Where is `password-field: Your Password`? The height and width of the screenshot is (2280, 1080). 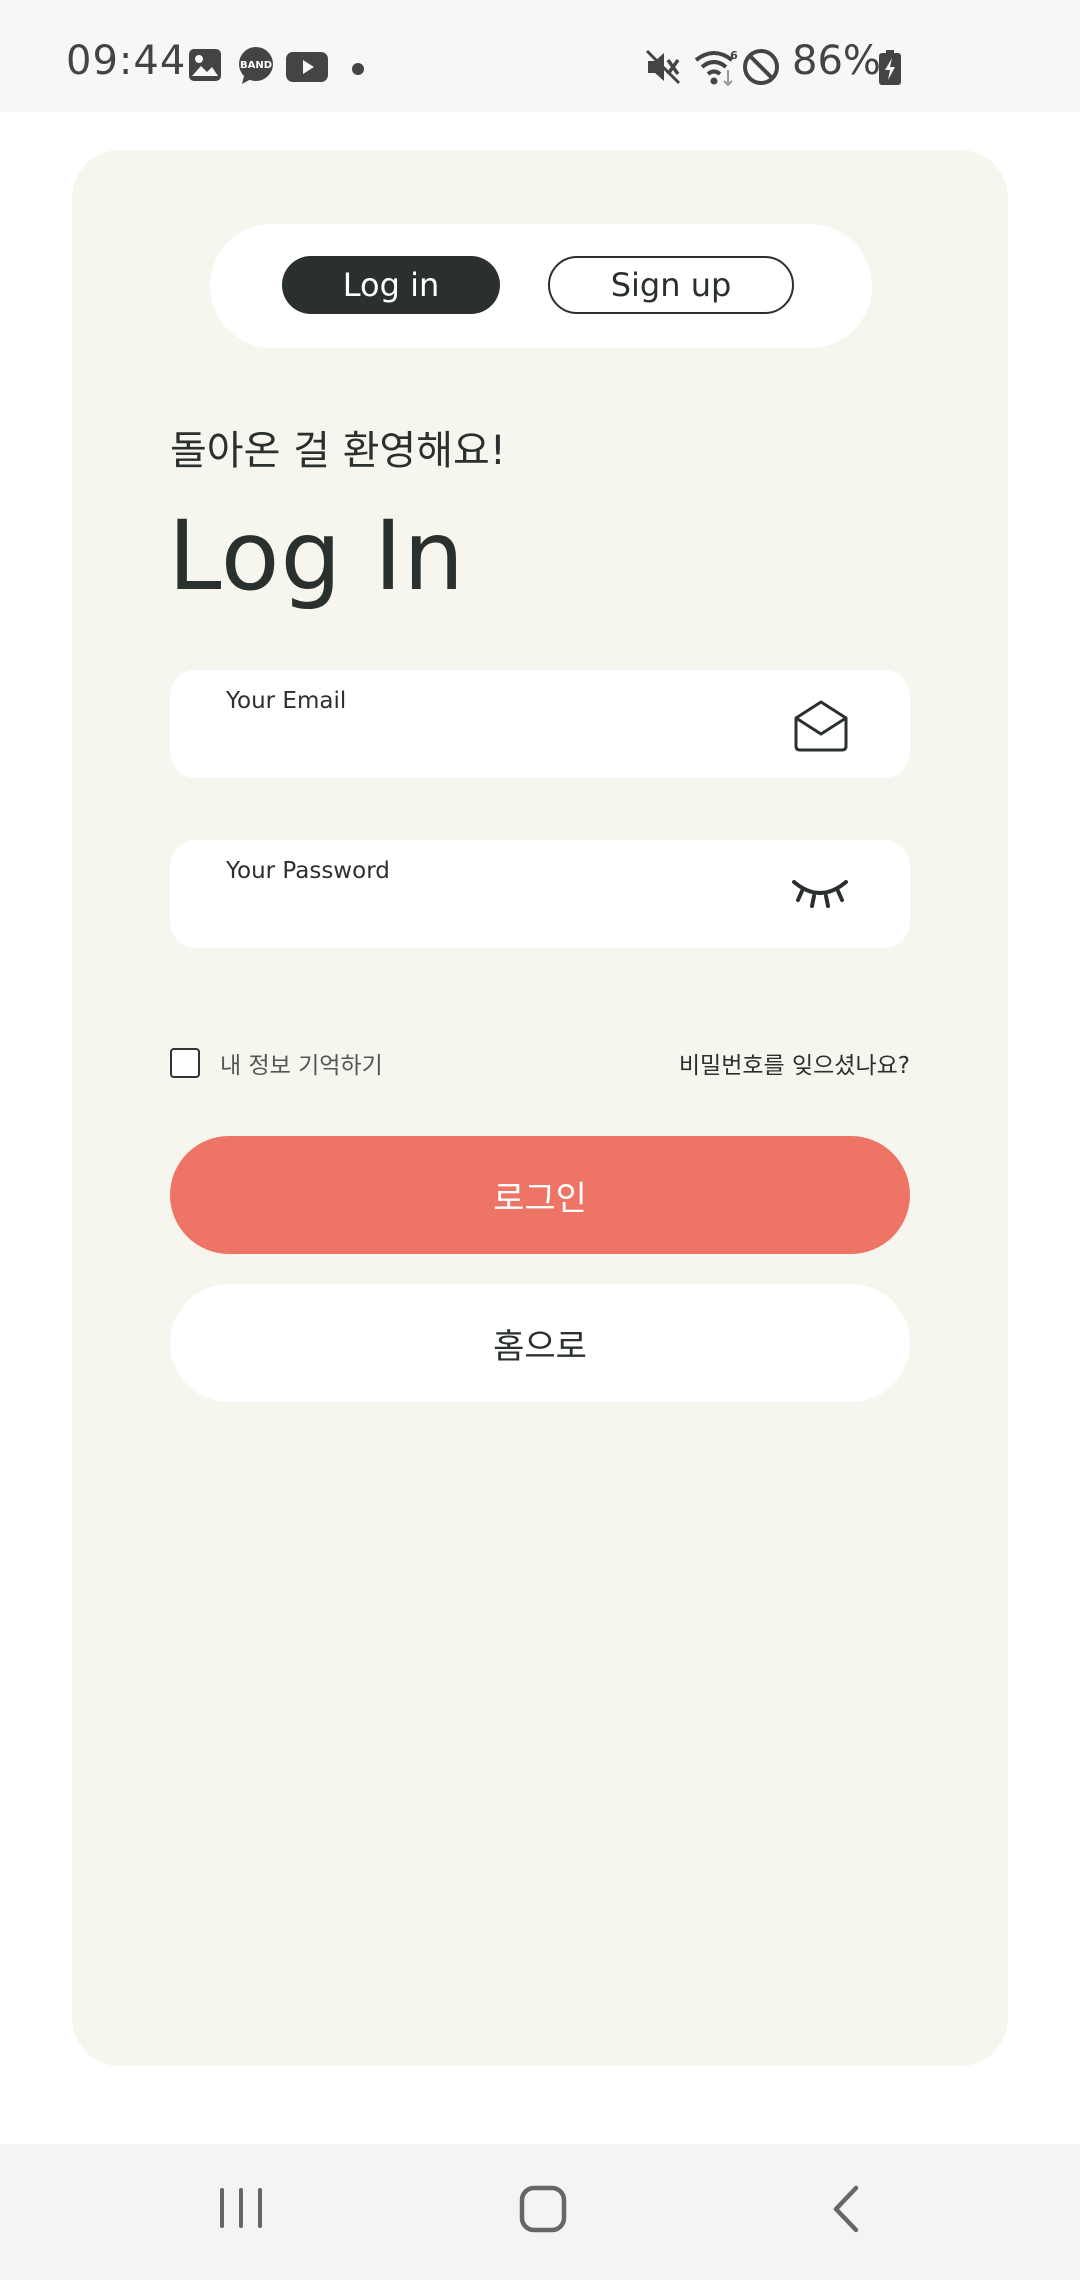 password-field: Your Password is located at coordinates (540, 894).